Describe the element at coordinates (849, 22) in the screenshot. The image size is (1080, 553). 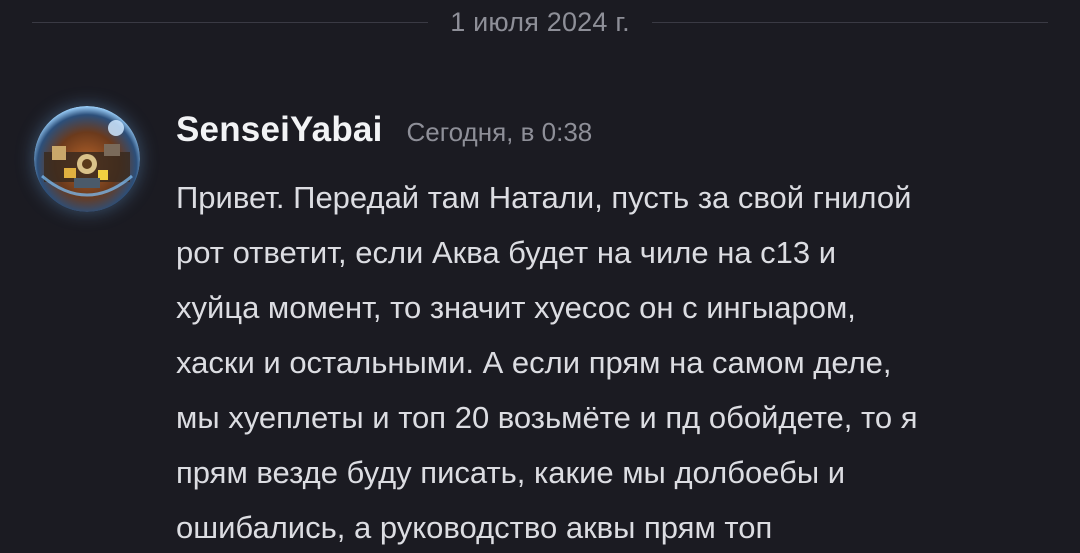
I see `divider-line-right` at that location.